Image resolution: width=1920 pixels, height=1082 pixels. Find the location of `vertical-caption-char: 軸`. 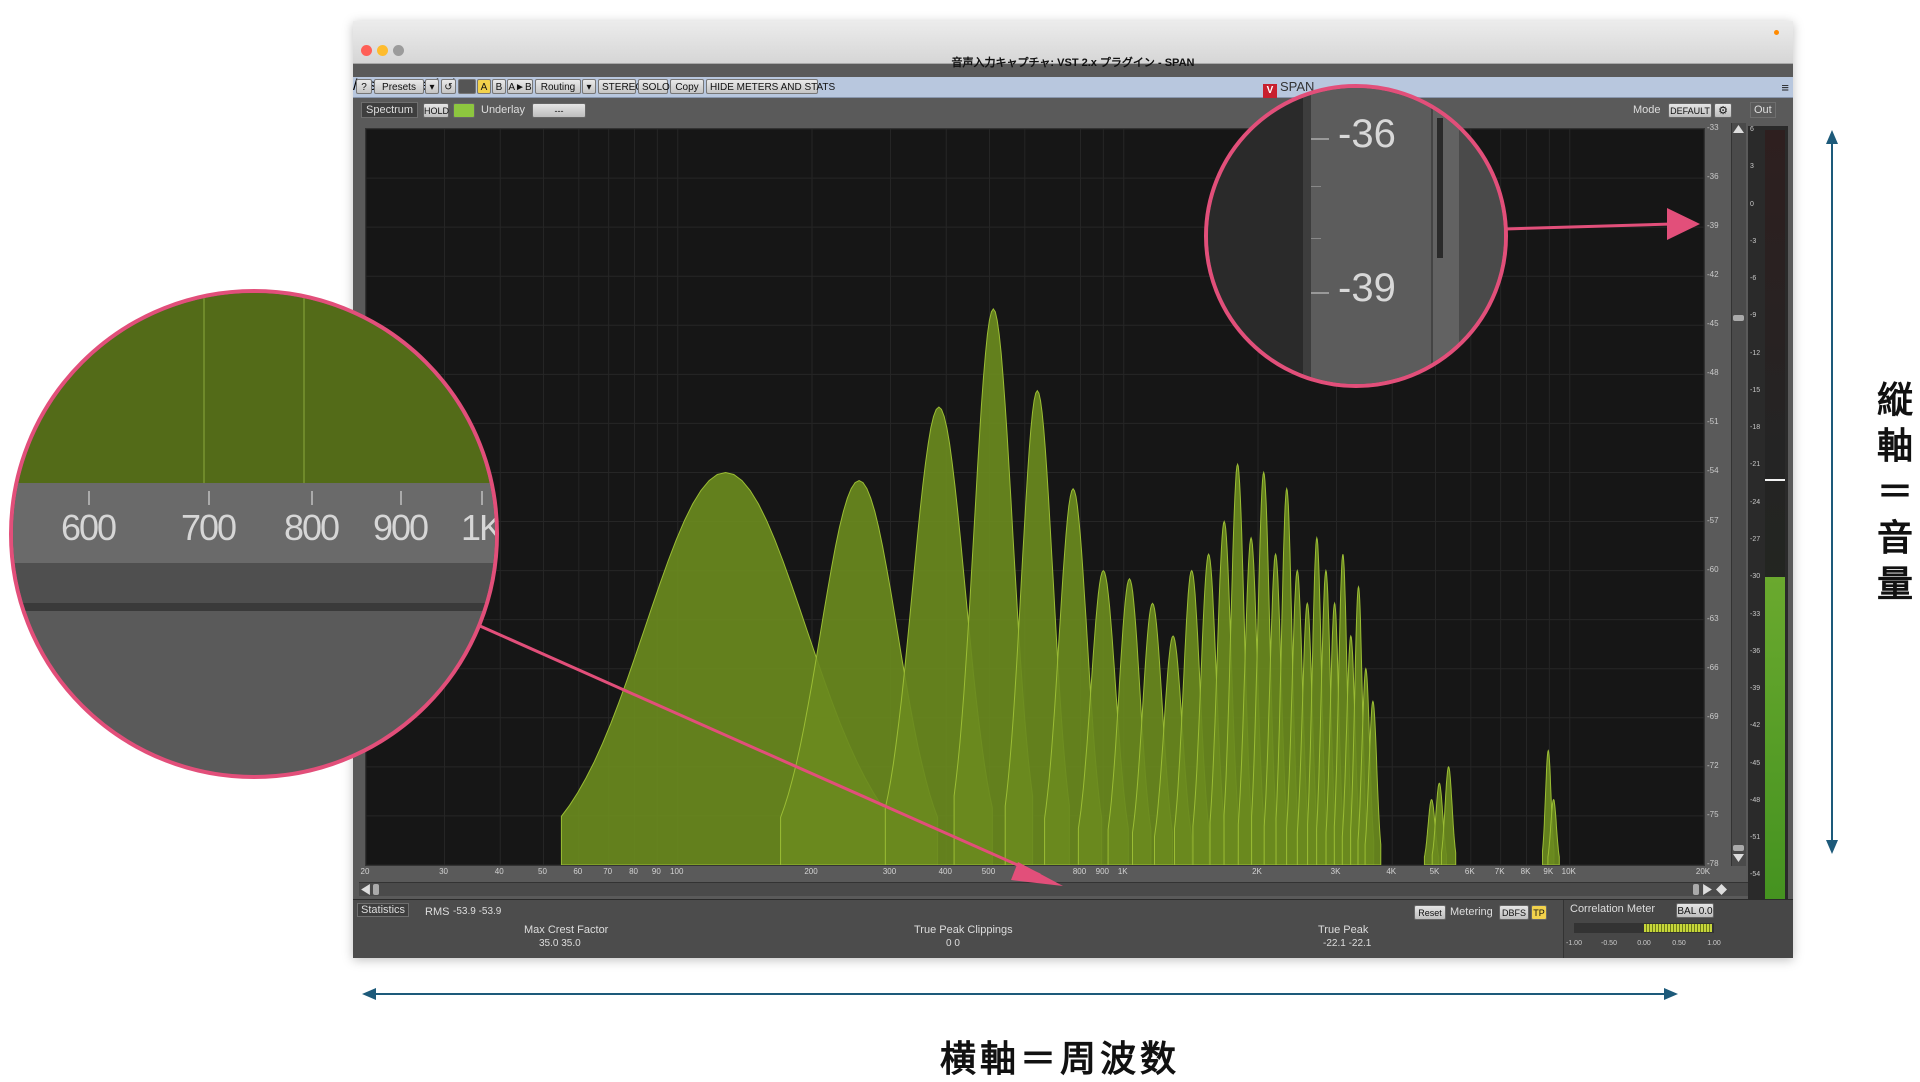

vertical-caption-char: 軸 is located at coordinates (1894, 446).